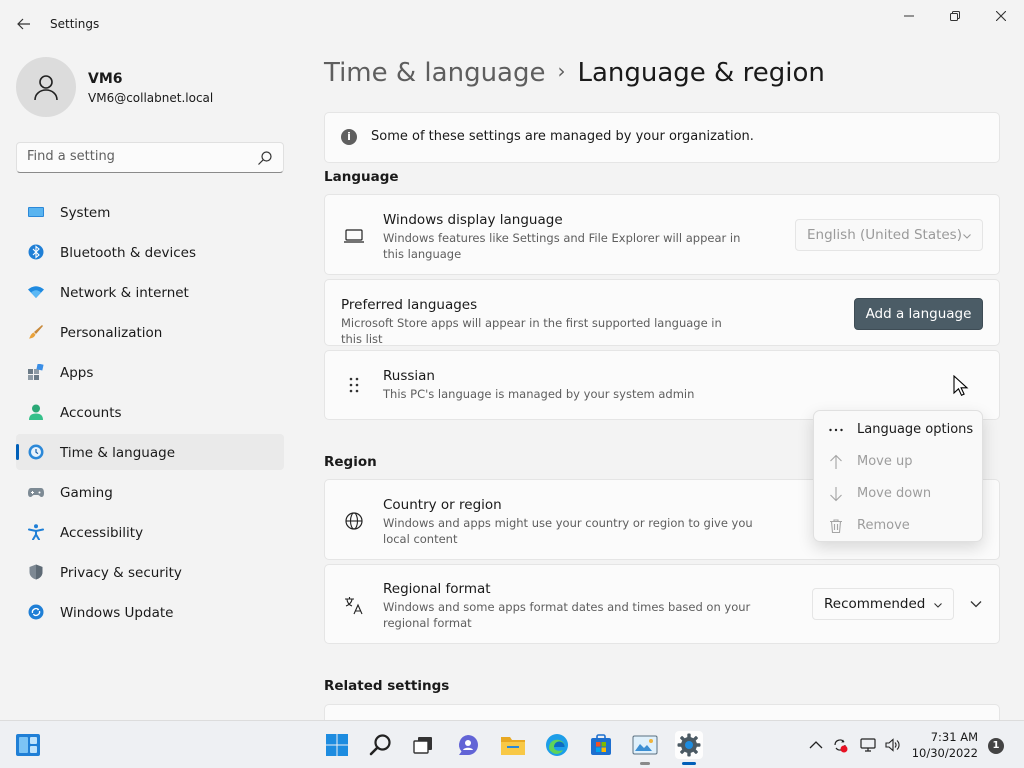 This screenshot has height=768, width=1024. Describe the element at coordinates (574, 73) in the screenshot. I see `breadcrumb: Time & language › Language & region` at that location.